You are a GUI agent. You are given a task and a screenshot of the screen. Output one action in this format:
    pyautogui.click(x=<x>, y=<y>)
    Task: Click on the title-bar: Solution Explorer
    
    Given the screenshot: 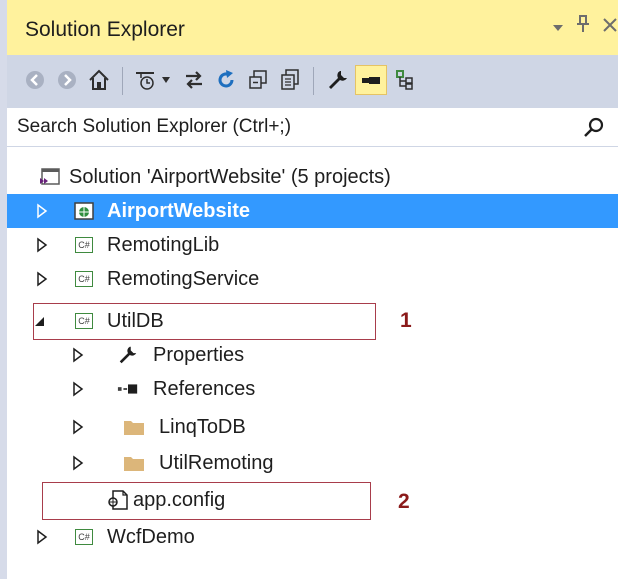 What is the action you would take?
    pyautogui.click(x=312, y=27)
    